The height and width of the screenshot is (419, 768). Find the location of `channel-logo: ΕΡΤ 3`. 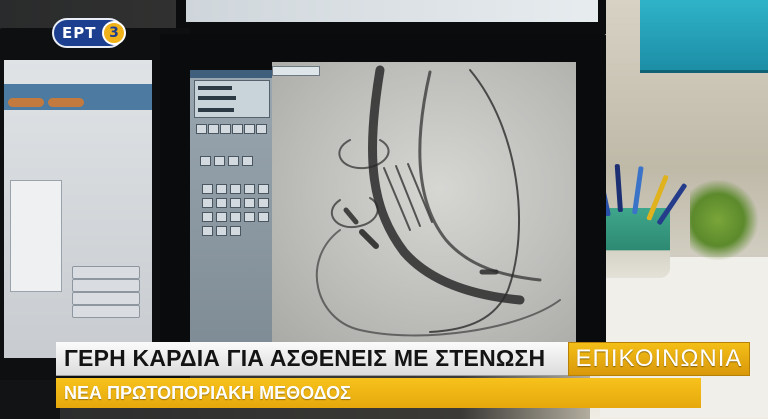

channel-logo: ΕΡΤ 3 is located at coordinates (89, 33).